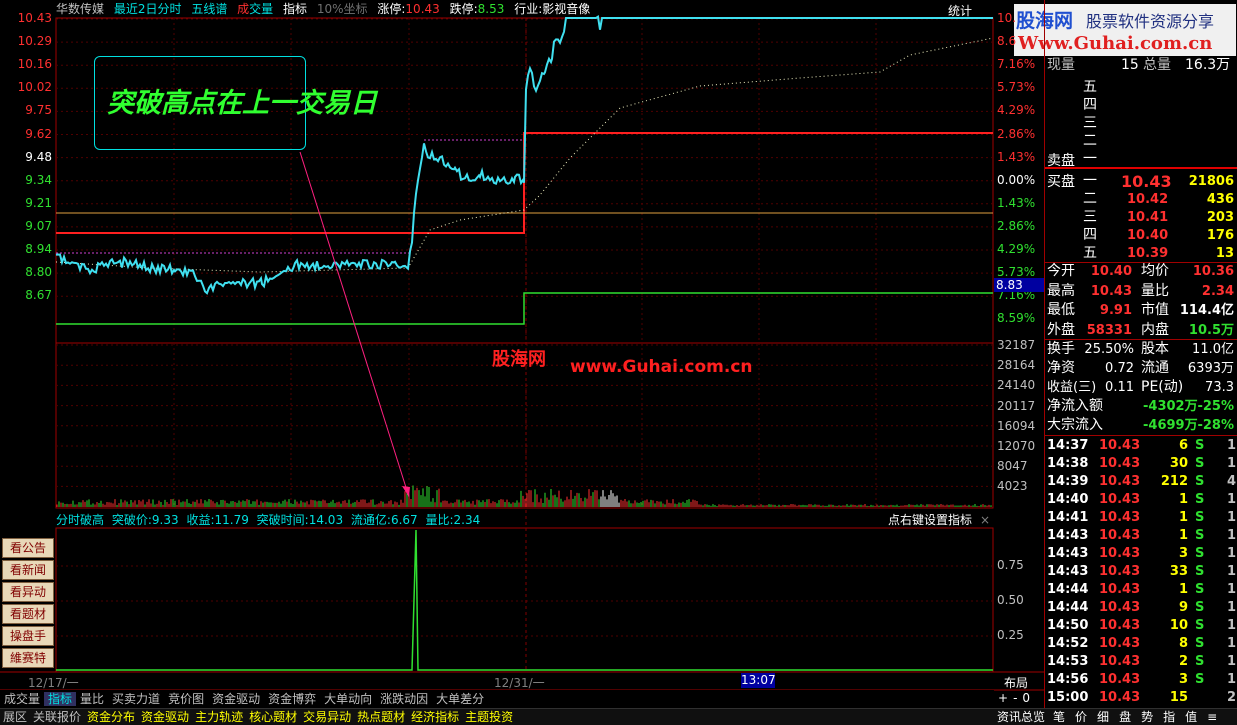  What do you see at coordinates (57, 717) in the screenshot?
I see `function-tab-1: 关联报价` at bounding box center [57, 717].